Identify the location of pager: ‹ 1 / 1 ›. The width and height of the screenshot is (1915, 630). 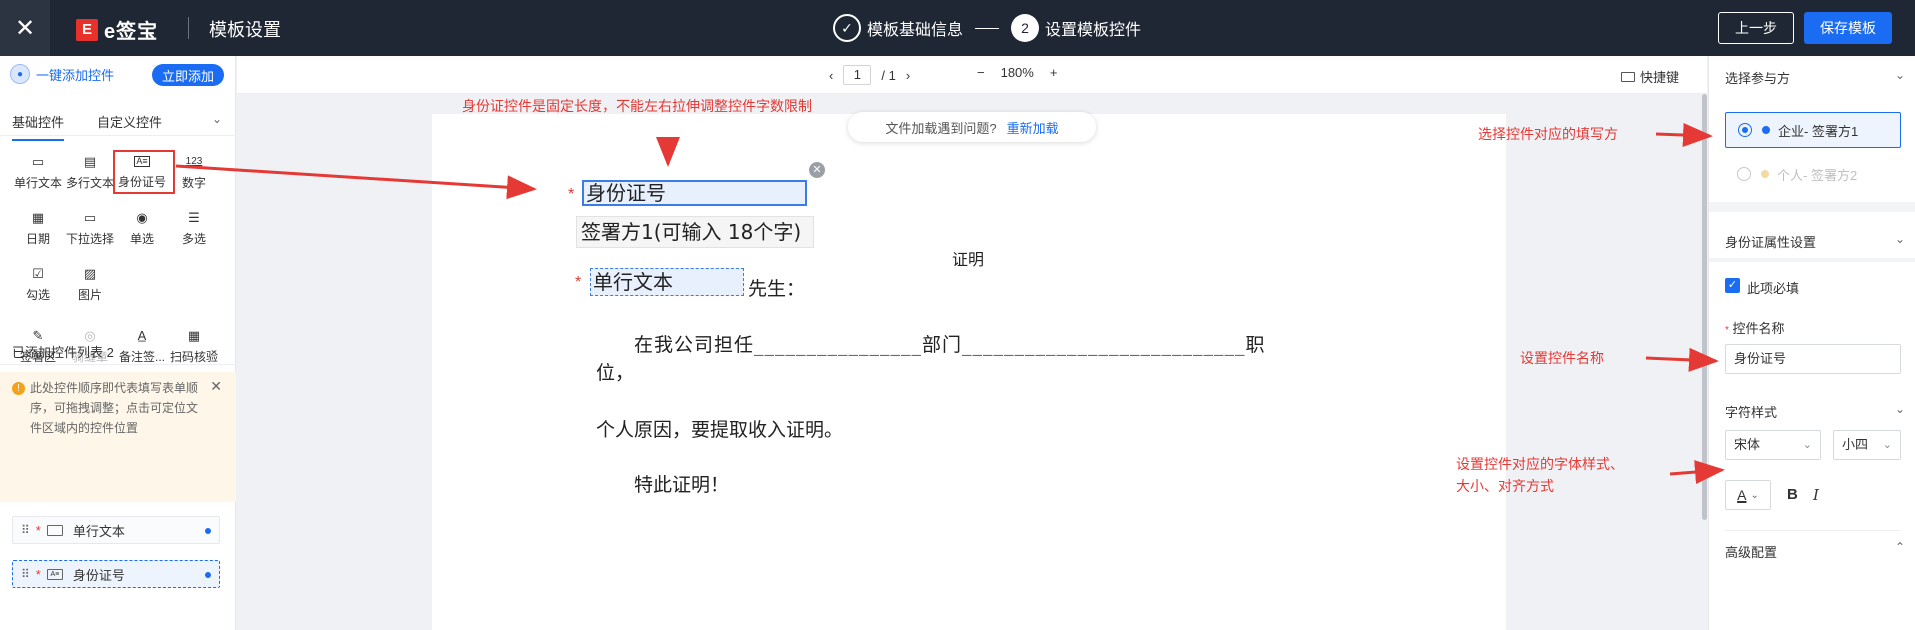
(869, 75).